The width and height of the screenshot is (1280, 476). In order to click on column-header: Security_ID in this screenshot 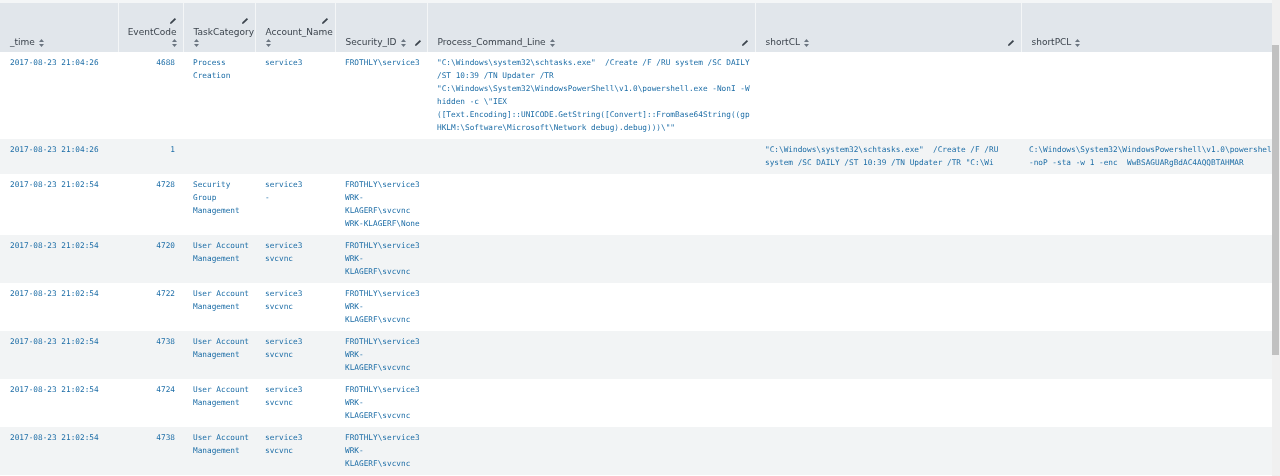, I will do `click(371, 42)`.